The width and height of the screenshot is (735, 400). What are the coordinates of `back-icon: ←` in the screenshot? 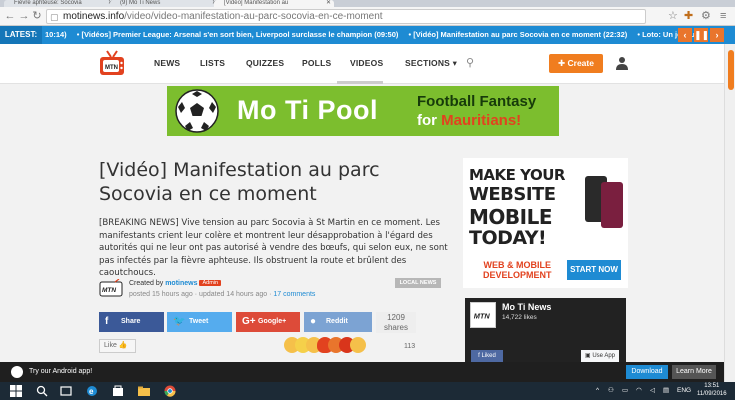 It's located at (10, 16).